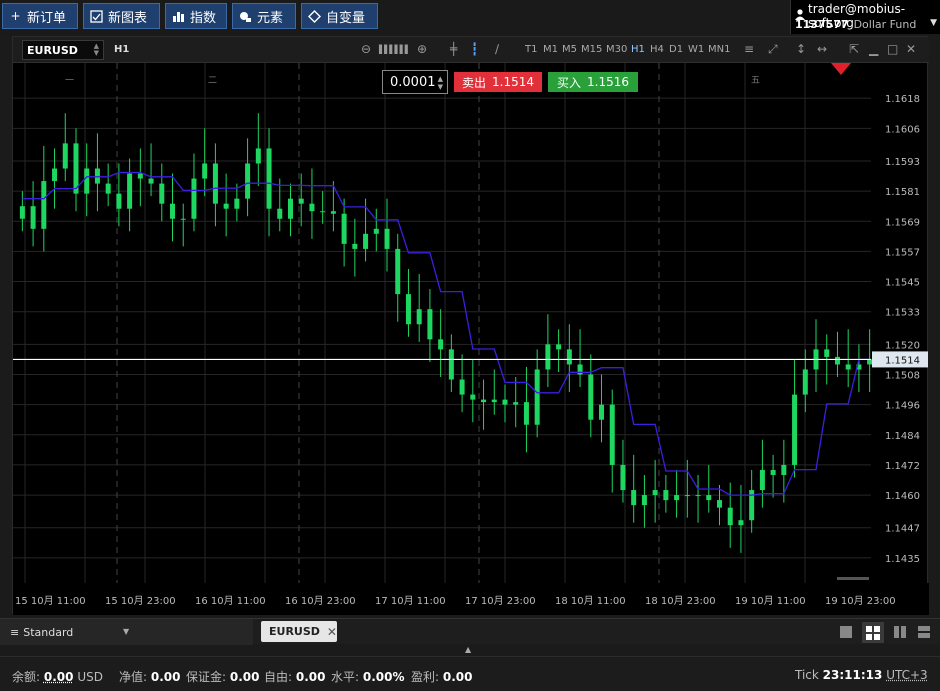 The width and height of the screenshot is (940, 691). What do you see at coordinates (900, 632) in the screenshot?
I see `layout-columns-icon` at bounding box center [900, 632].